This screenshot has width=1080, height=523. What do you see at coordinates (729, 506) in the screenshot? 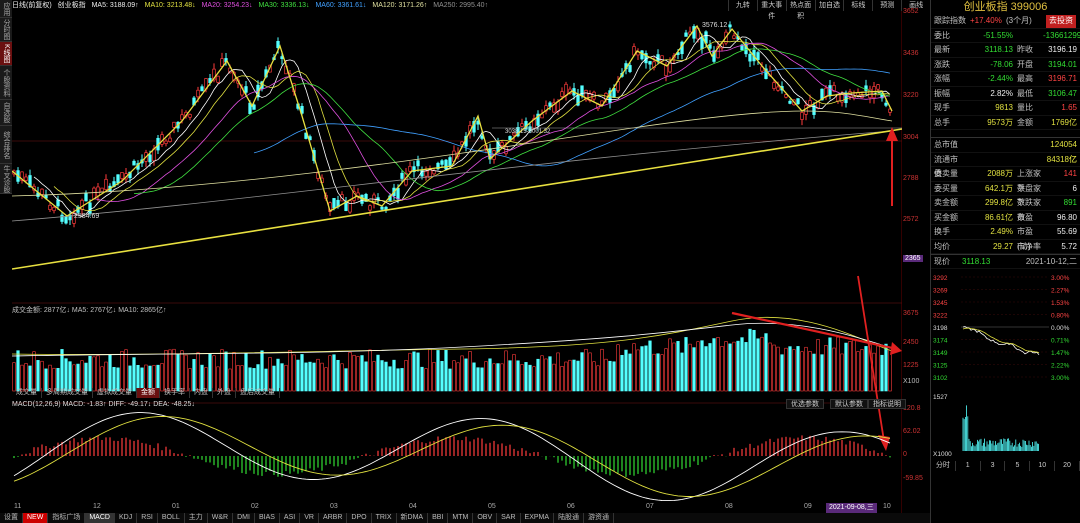
I see `month-tick: 08` at bounding box center [729, 506].